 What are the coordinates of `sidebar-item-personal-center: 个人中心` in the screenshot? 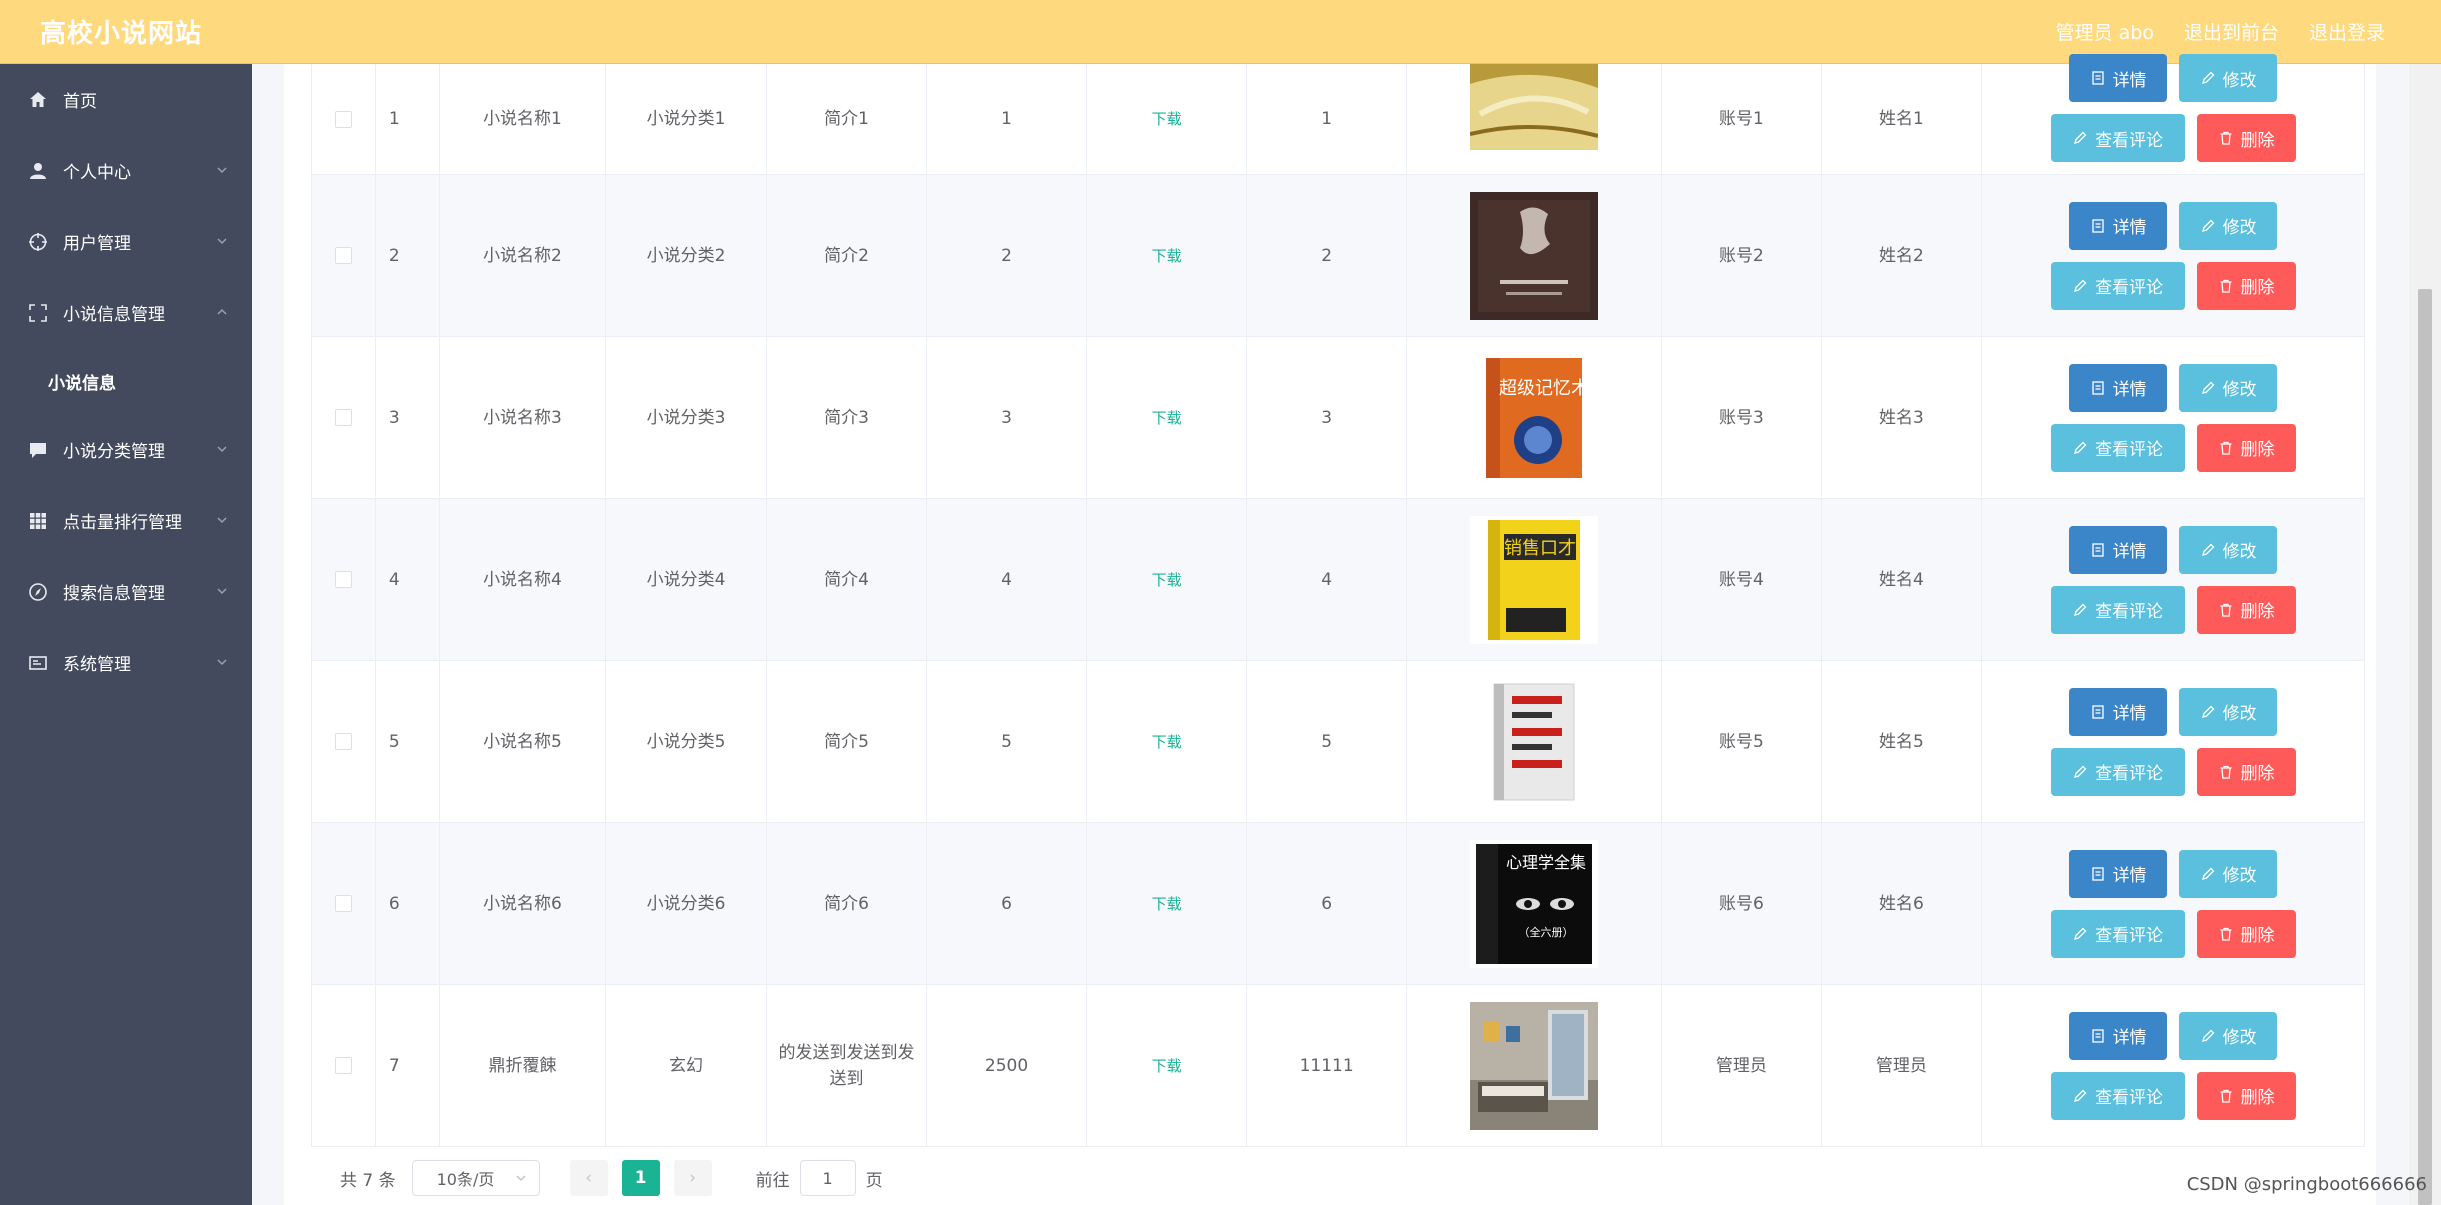 It's located at (126, 170).